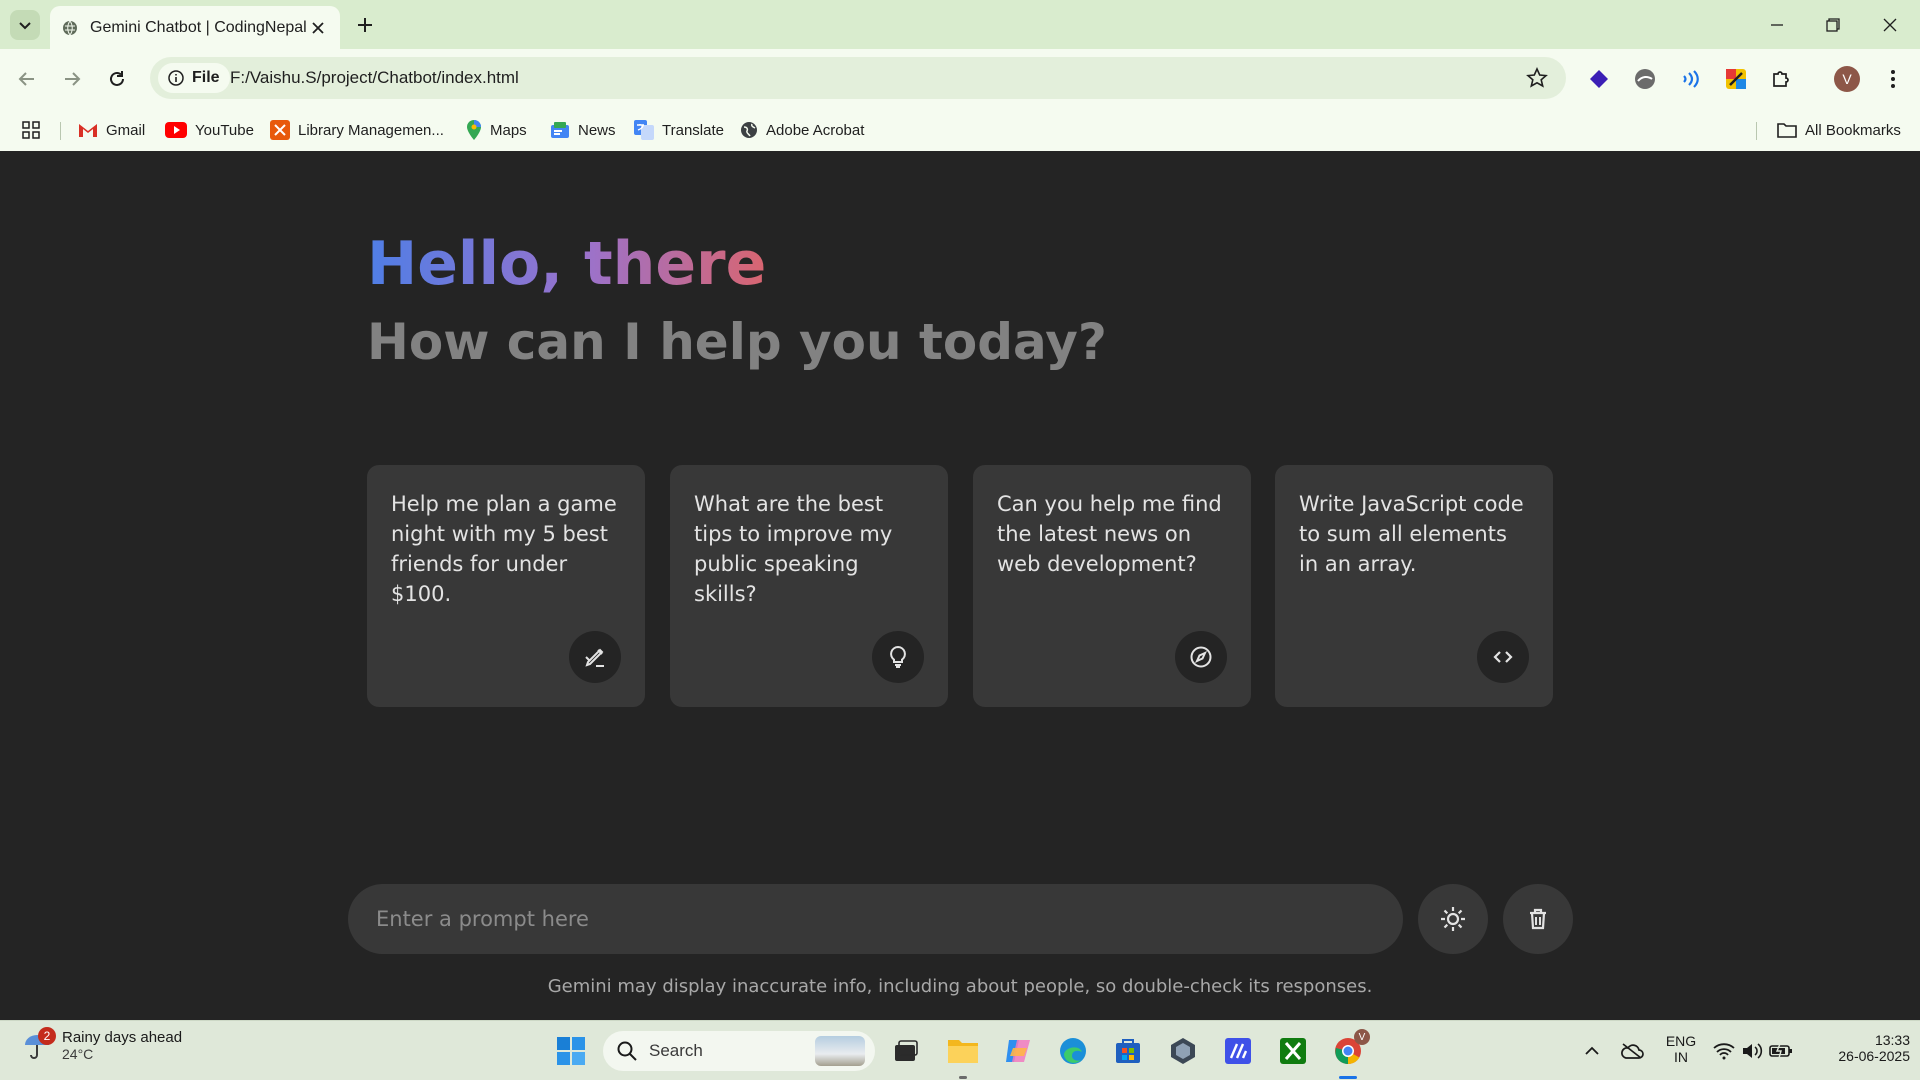 This screenshot has width=1920, height=1080. I want to click on avatar-initial: V, so click(1847, 79).